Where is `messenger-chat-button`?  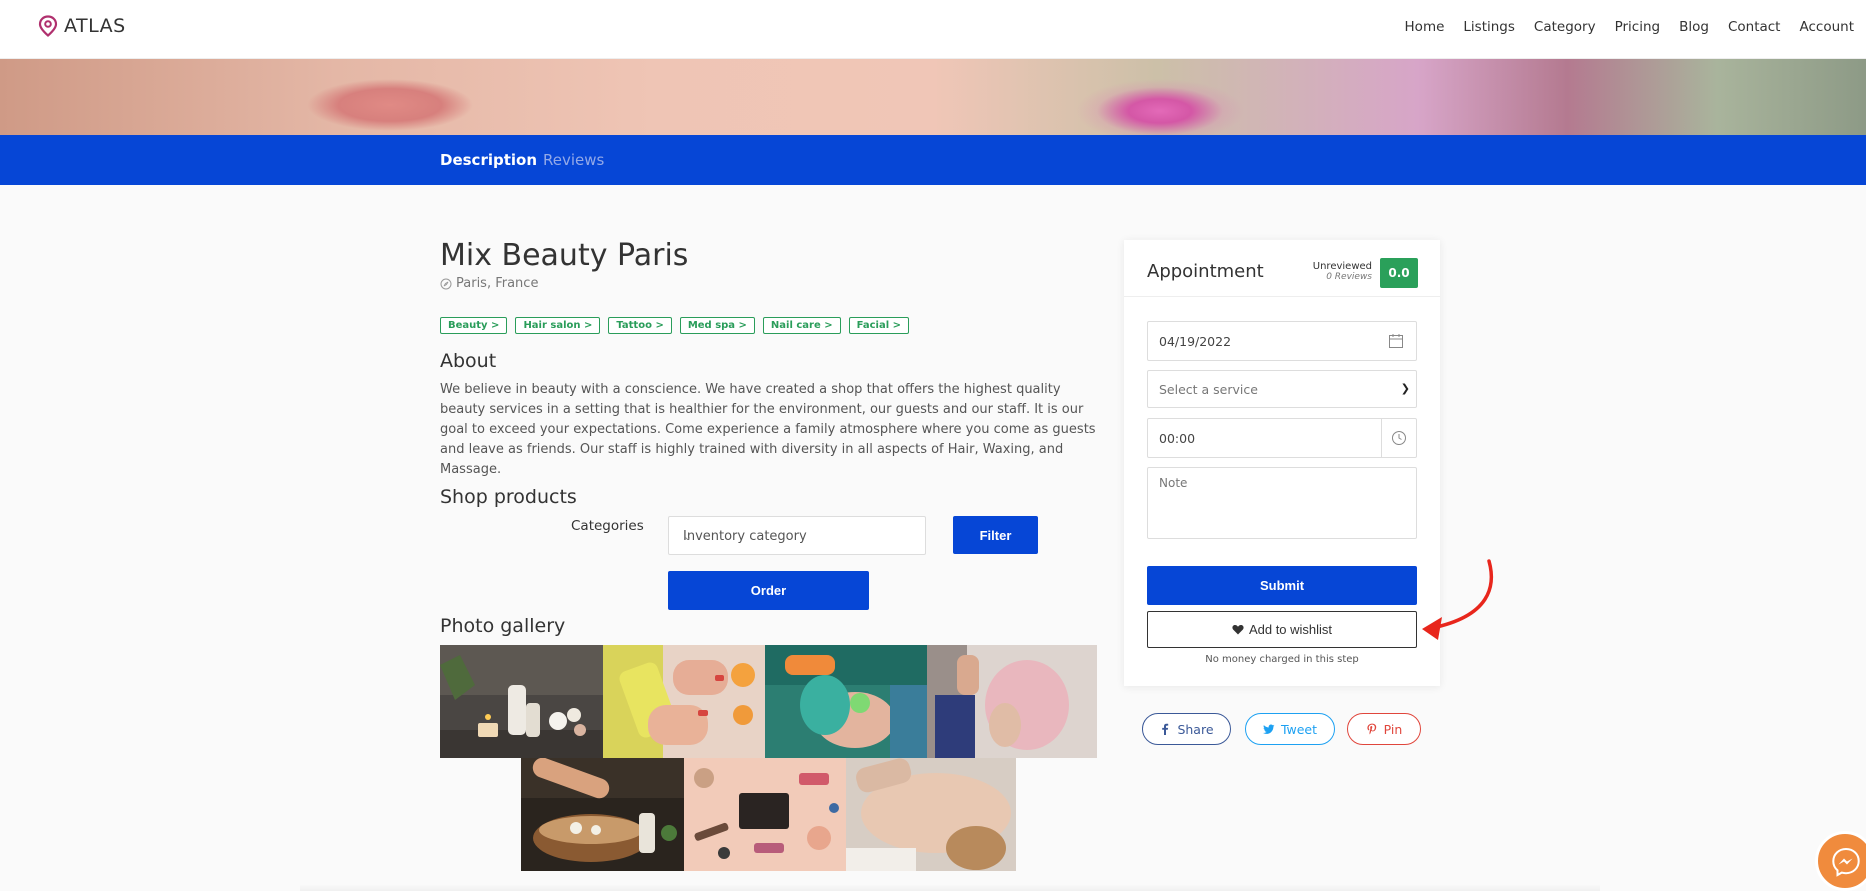
messenger-chat-button is located at coordinates (1840, 861).